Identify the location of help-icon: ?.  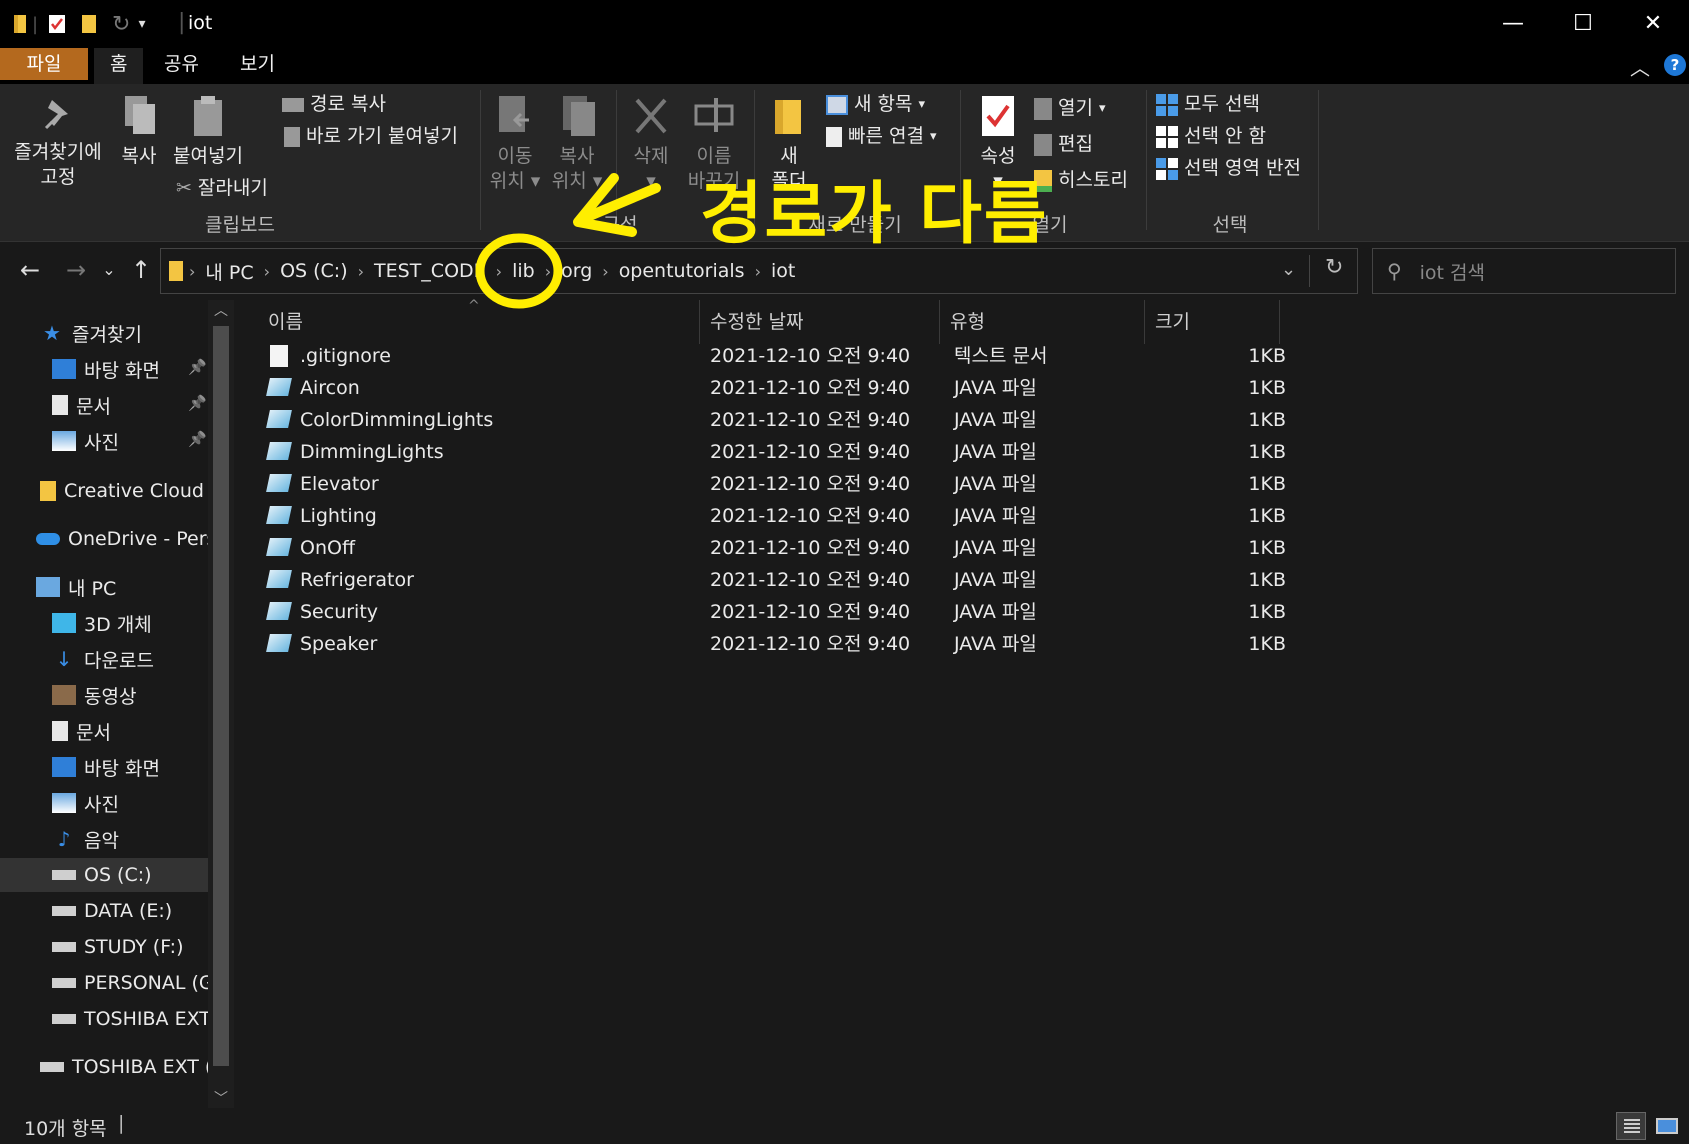
(1675, 65).